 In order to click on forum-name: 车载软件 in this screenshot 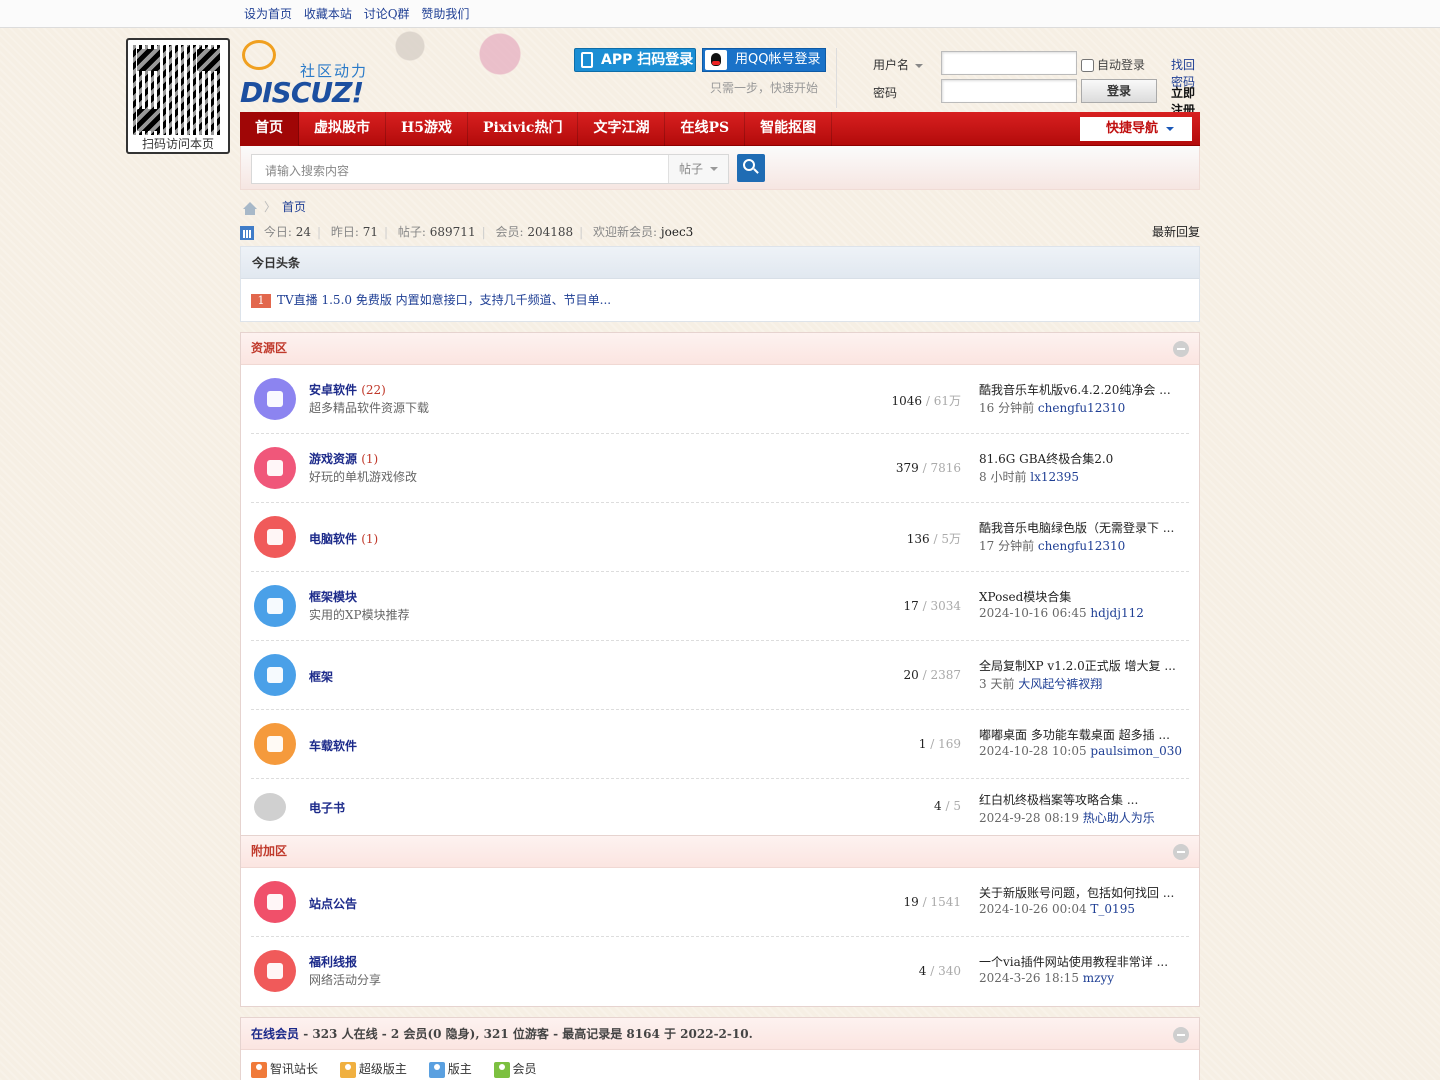, I will do `click(333, 745)`.